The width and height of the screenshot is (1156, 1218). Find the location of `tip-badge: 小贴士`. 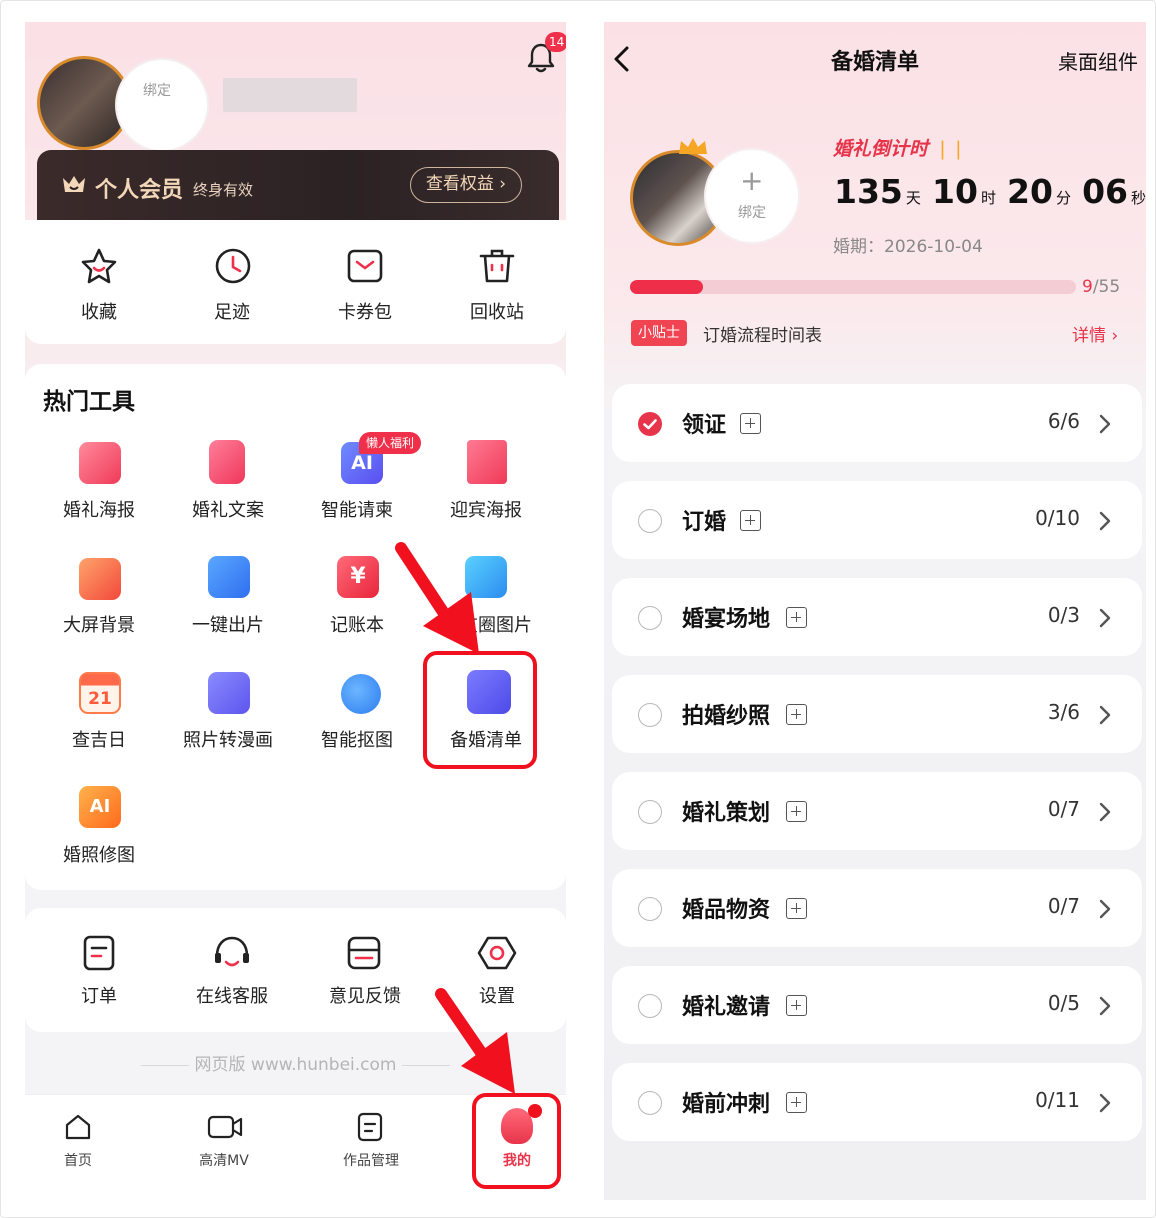

tip-badge: 小贴士 is located at coordinates (659, 333).